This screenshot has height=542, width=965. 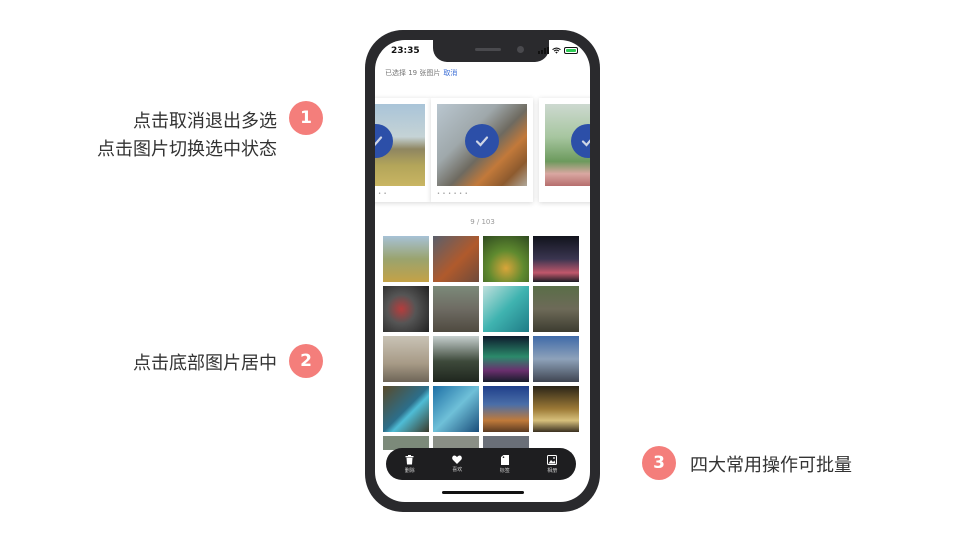 I want to click on battery-icon, so click(x=571, y=50).